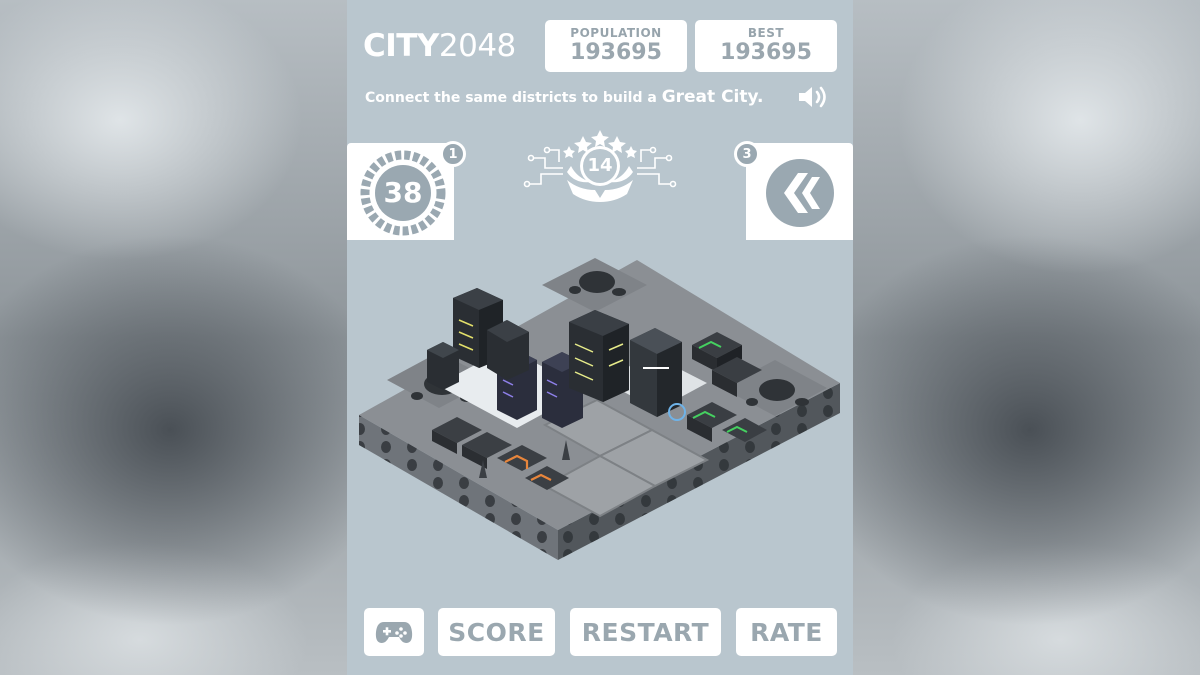 The width and height of the screenshot is (1200, 675). I want to click on population-label: POPULATION, so click(616, 33).